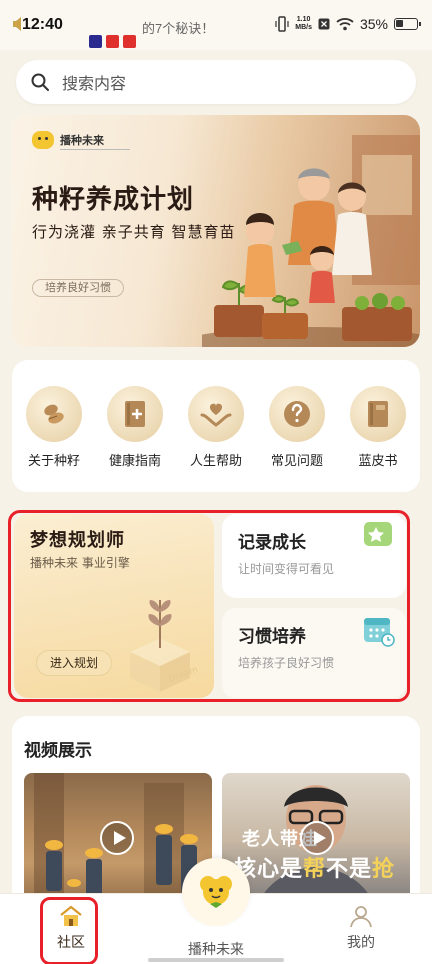  What do you see at coordinates (141, 33) in the screenshot?
I see `notification-preview: 的7个秘诀！` at bounding box center [141, 33].